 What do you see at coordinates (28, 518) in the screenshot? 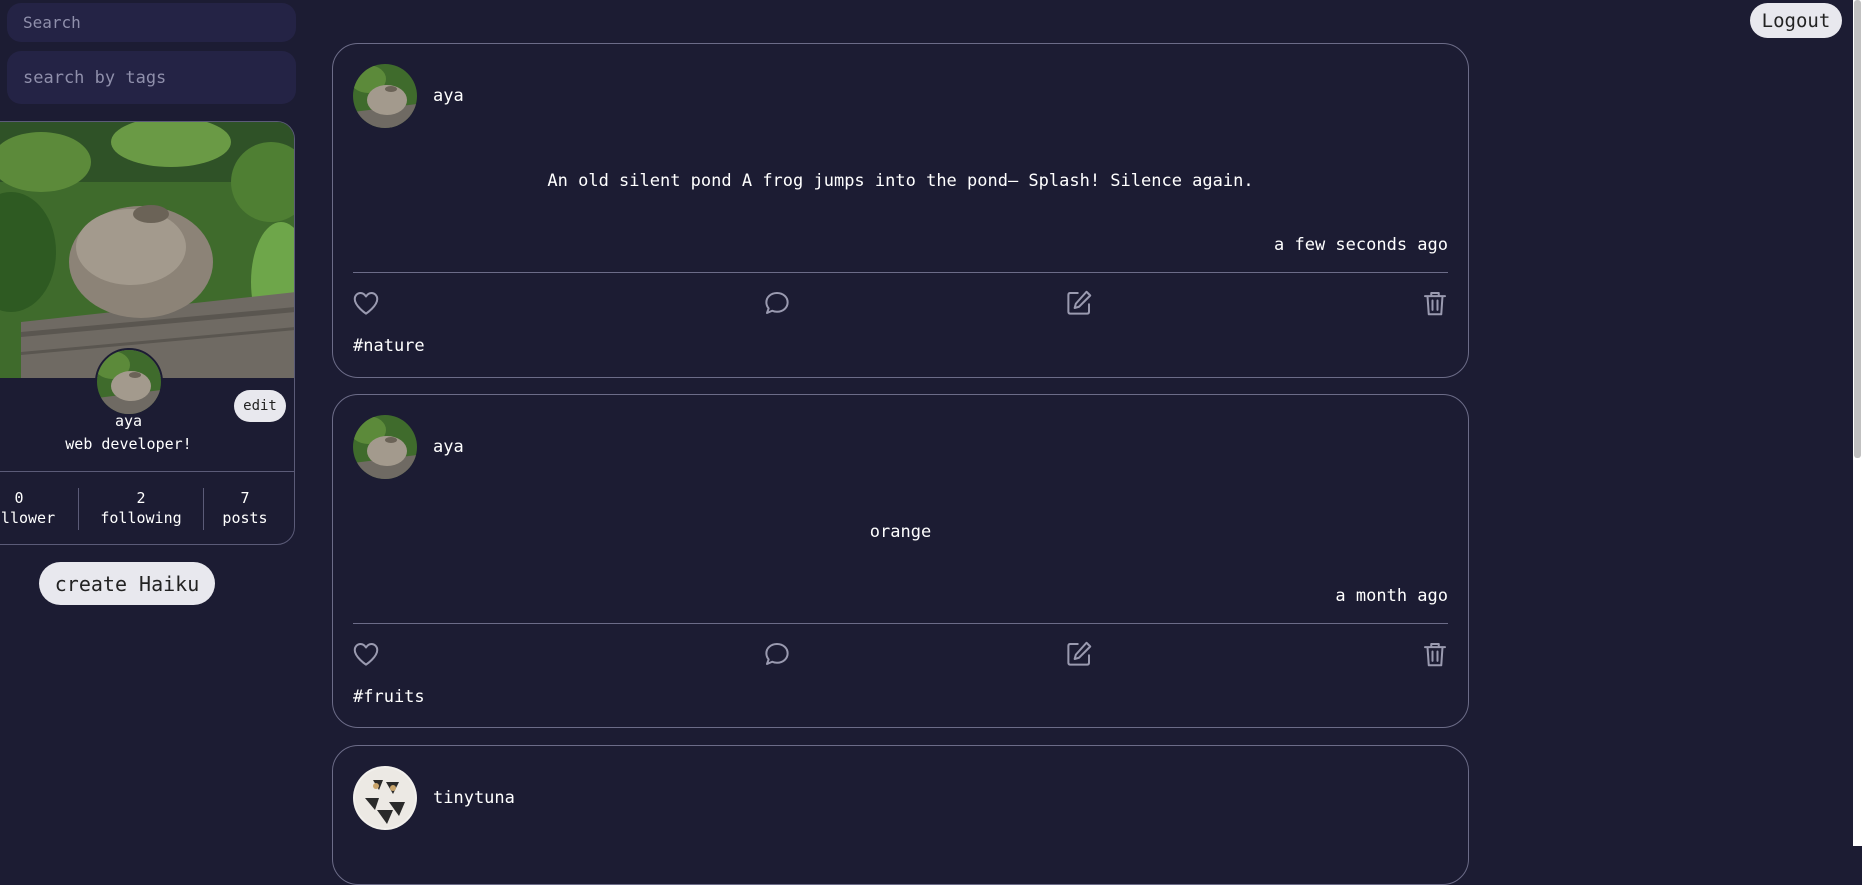
I see `follower-label: follower` at bounding box center [28, 518].